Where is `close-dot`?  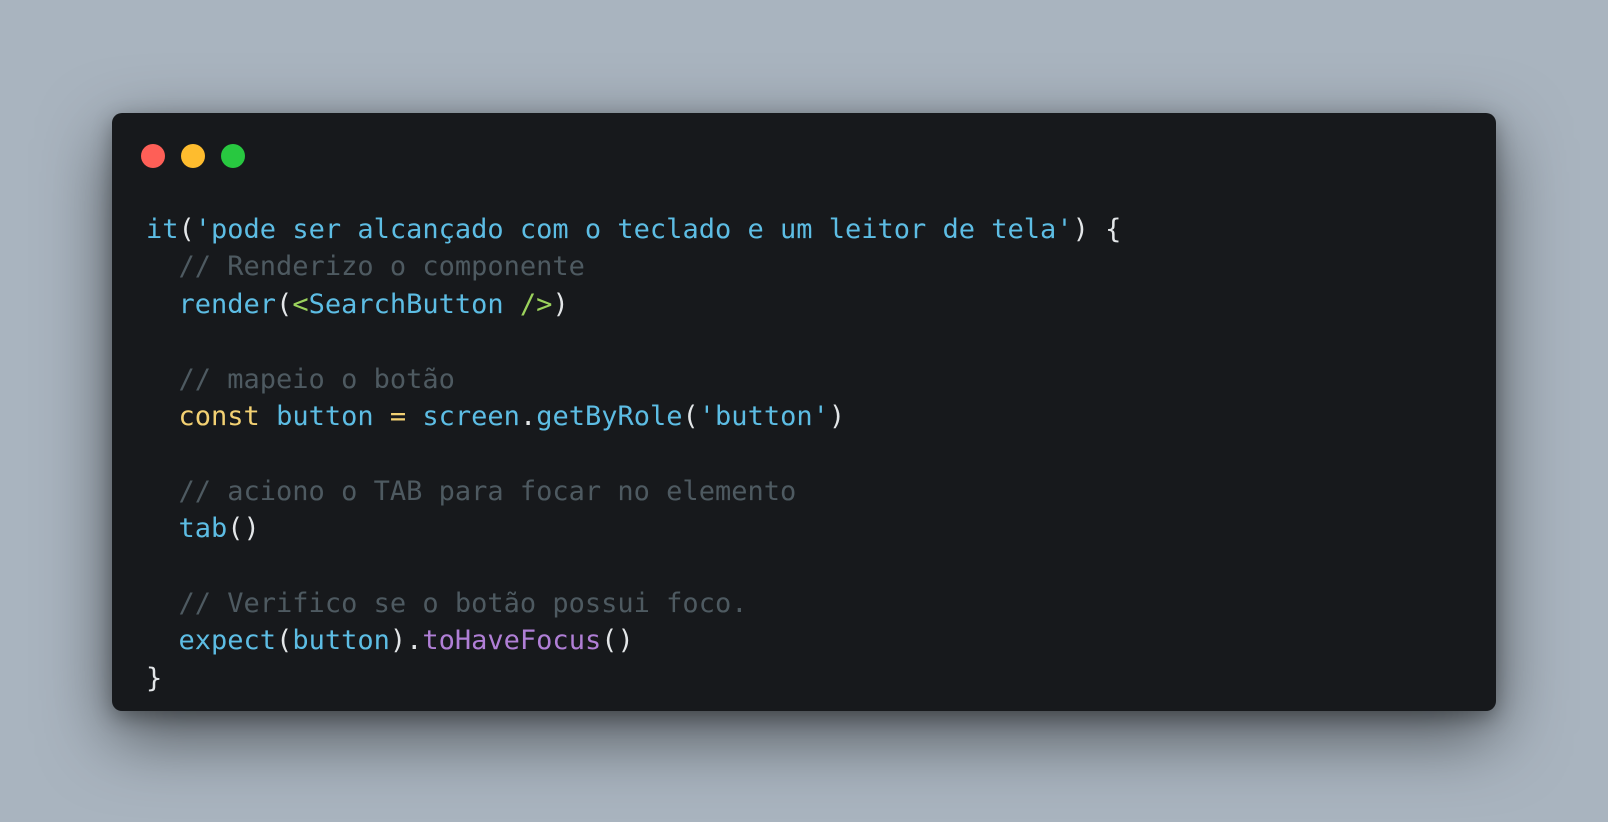 close-dot is located at coordinates (153, 156).